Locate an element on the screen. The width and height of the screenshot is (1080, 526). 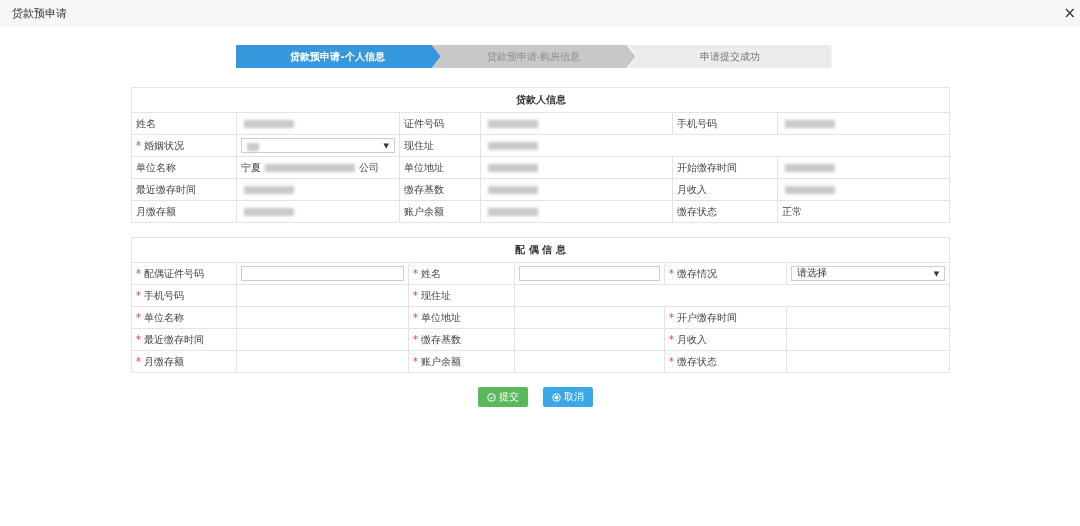
section-title: 配 偶 信 息 is located at coordinates (540, 249).